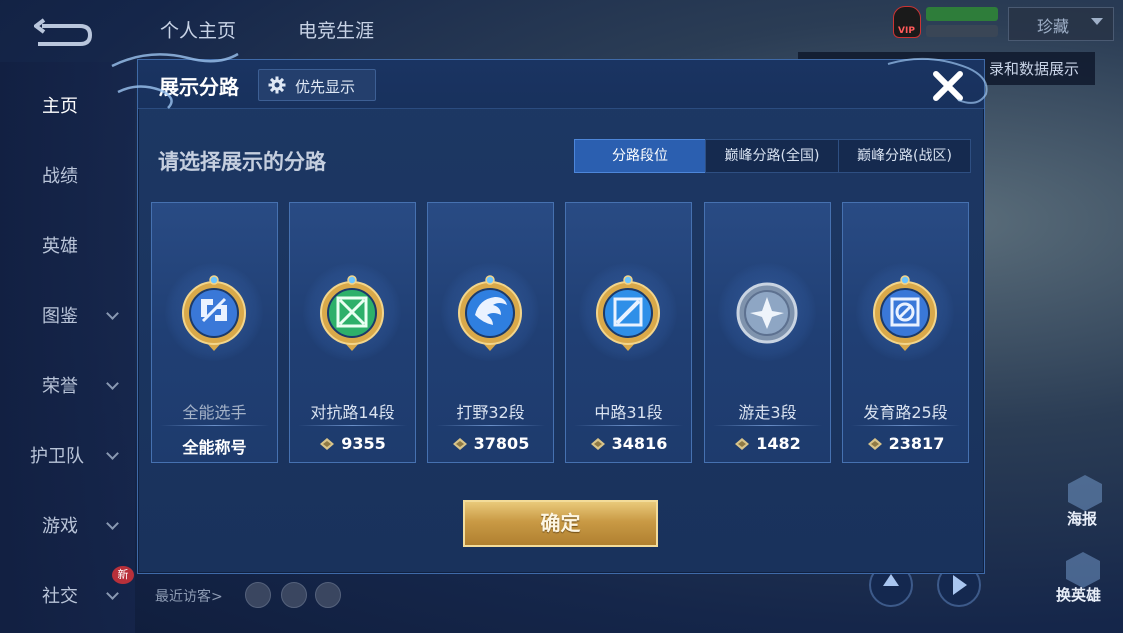 This screenshot has width=1123, height=633. What do you see at coordinates (1053, 26) in the screenshot?
I see `dropdown-value: 珍藏` at bounding box center [1053, 26].